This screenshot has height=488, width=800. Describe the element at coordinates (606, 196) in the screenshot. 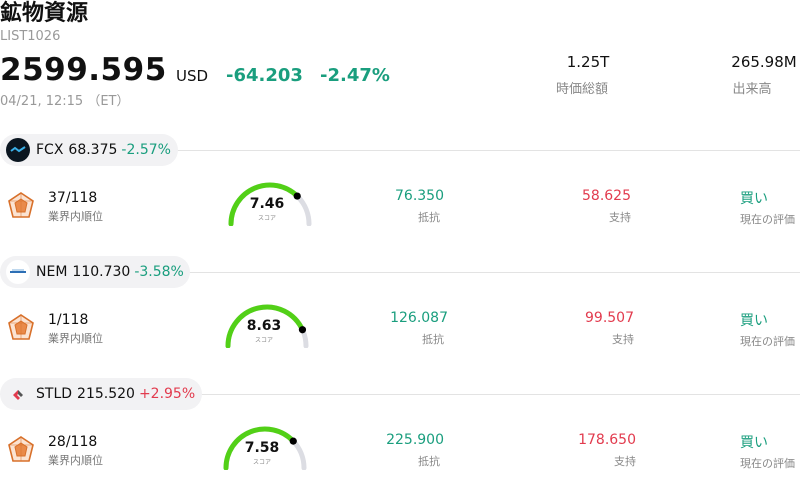

I see `support-value: 58.625` at that location.